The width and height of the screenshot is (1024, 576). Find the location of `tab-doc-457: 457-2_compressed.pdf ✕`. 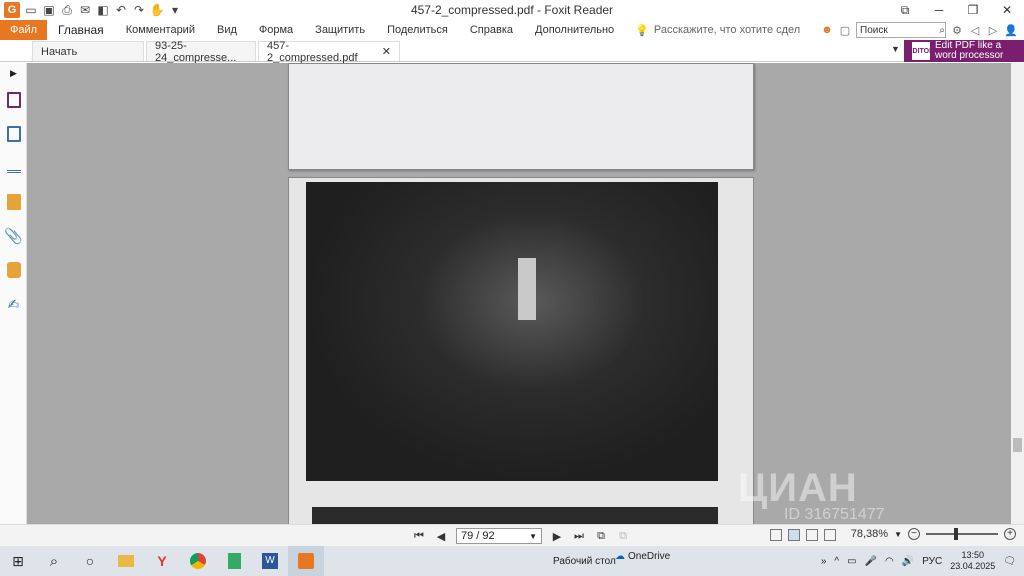

tab-doc-457: 457-2_compressed.pdf ✕ is located at coordinates (329, 51).